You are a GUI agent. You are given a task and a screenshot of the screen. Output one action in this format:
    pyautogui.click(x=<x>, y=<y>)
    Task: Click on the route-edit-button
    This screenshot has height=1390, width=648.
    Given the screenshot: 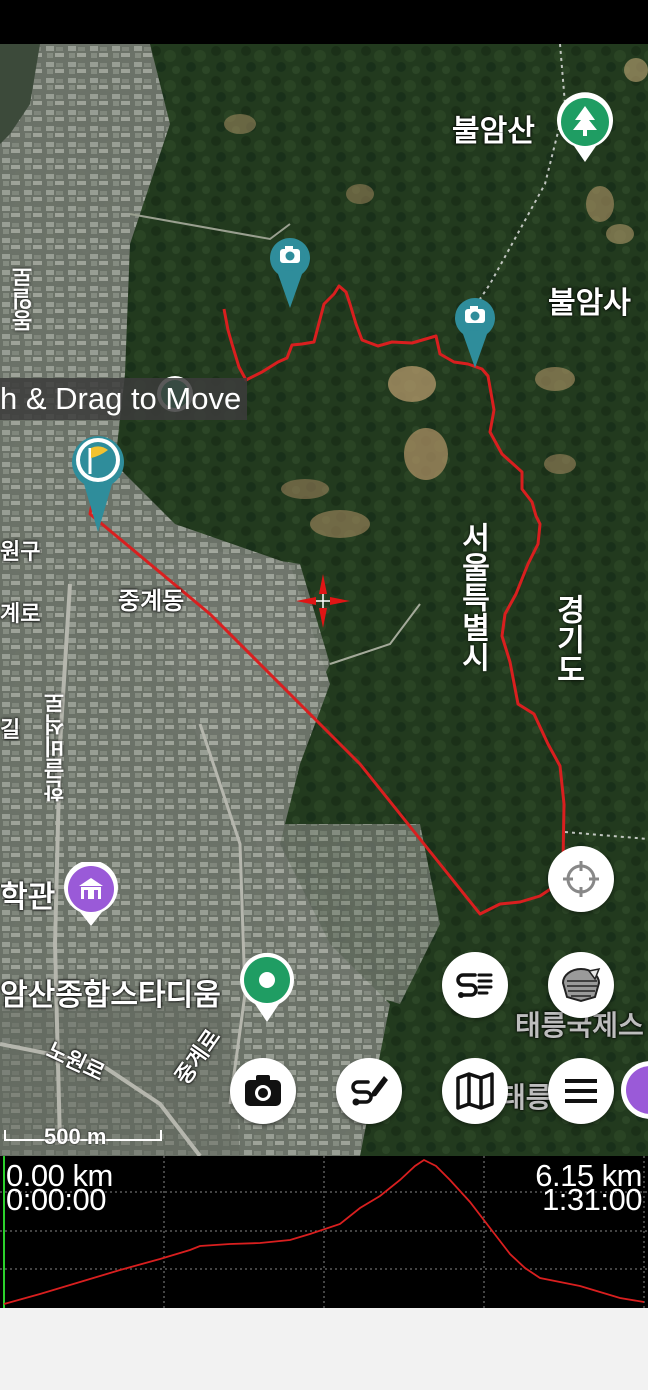 What is the action you would take?
    pyautogui.click(x=369, y=1091)
    